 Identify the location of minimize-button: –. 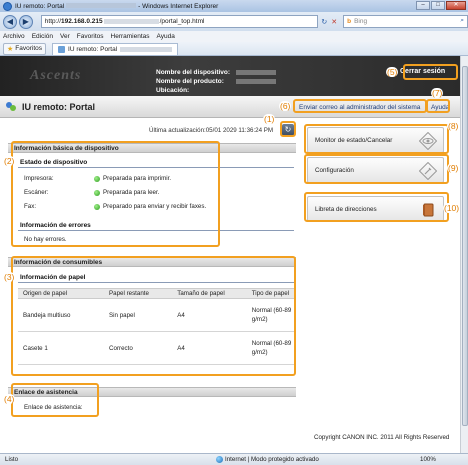
(423, 5).